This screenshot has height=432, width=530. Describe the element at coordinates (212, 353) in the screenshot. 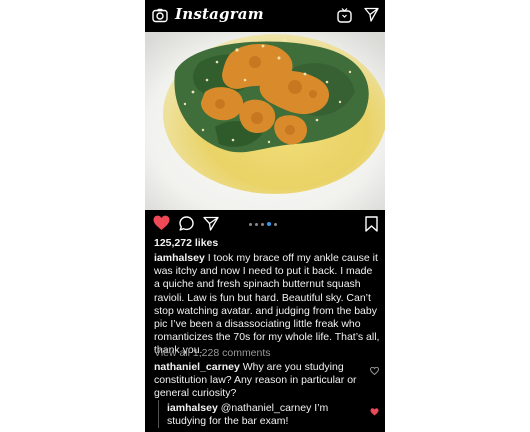

I see `view-all-comments-link: View all 1,228 comments` at that location.